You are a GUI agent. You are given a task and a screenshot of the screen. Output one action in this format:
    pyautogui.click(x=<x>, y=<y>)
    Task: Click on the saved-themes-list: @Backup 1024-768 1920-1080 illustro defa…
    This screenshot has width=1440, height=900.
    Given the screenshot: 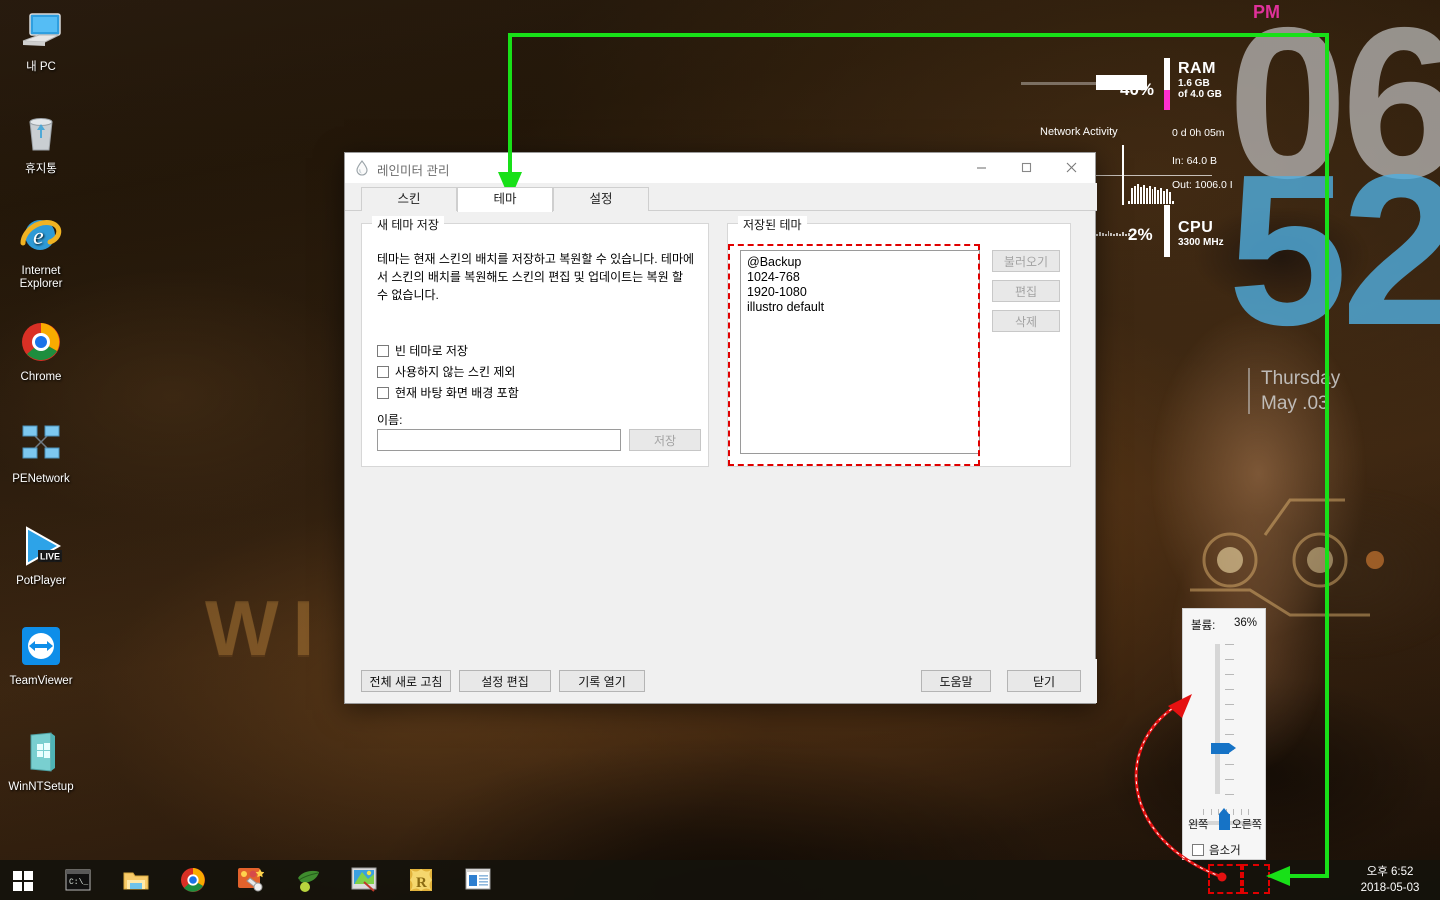 What is the action you would take?
    pyautogui.click(x=860, y=352)
    